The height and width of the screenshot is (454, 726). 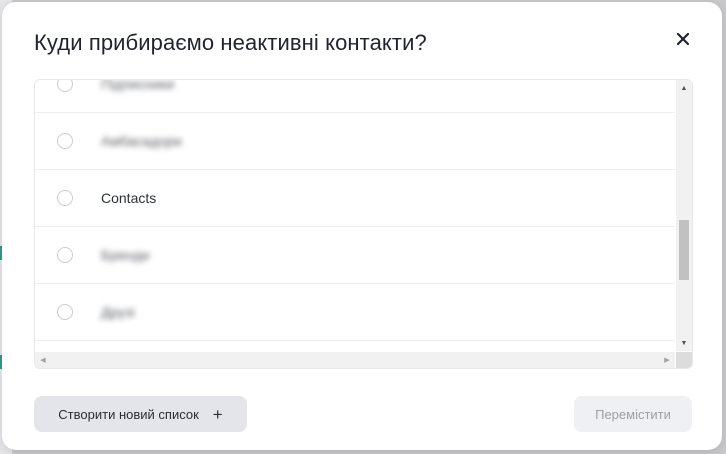 I want to click on list-item-label: Амбасадори, so click(x=141, y=141).